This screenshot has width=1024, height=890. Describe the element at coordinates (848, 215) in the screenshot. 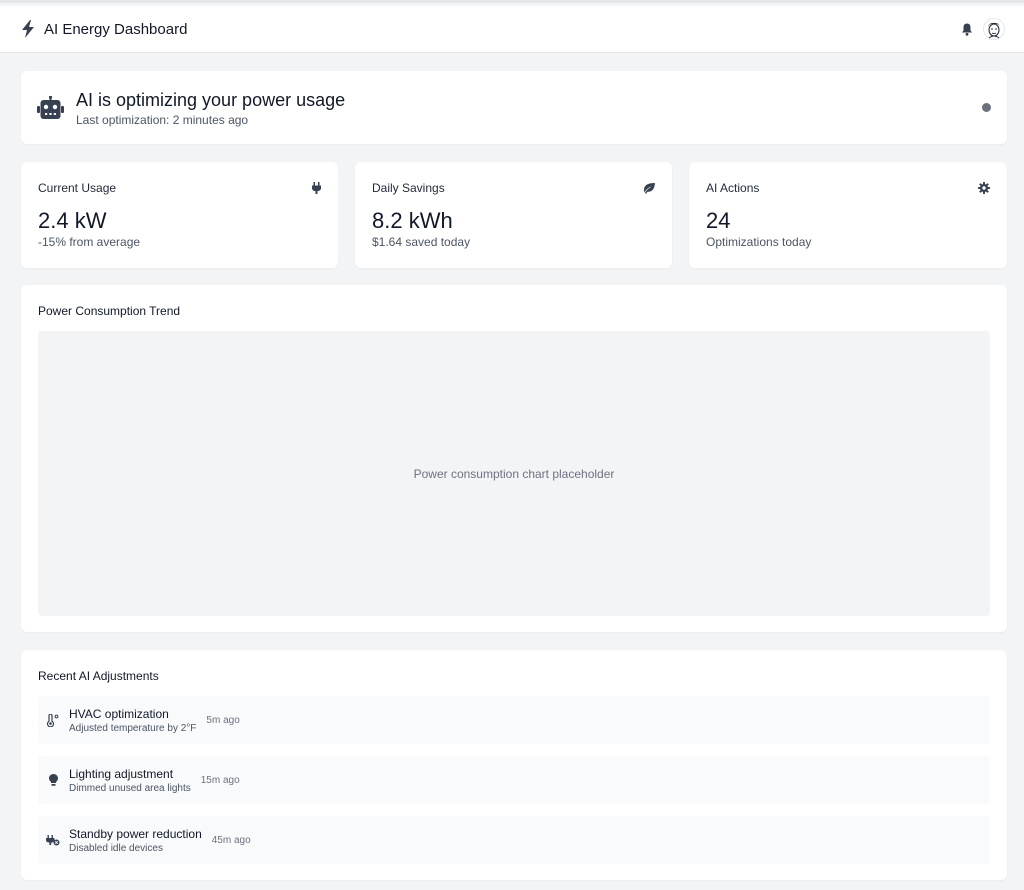

I see `stat-card-ai-actions: AI Actions 24 Optimizations today` at that location.